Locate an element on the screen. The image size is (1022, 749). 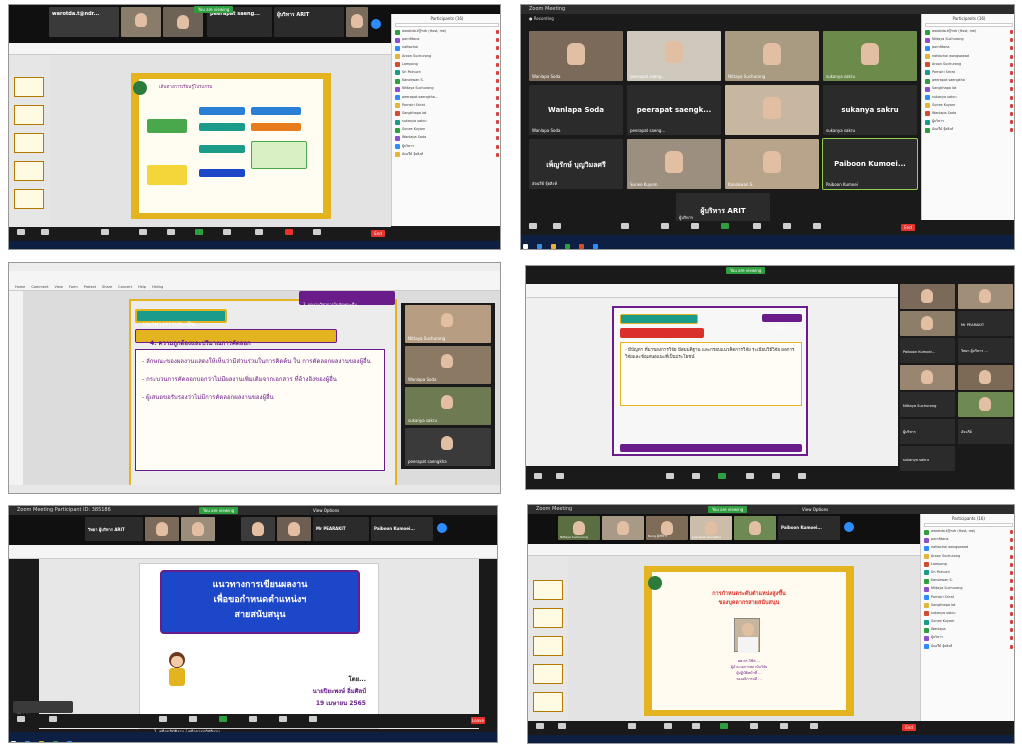
video-thumb-1: วิทยา ผู้บริหาร ARIT is located at coordinates (114, 529).